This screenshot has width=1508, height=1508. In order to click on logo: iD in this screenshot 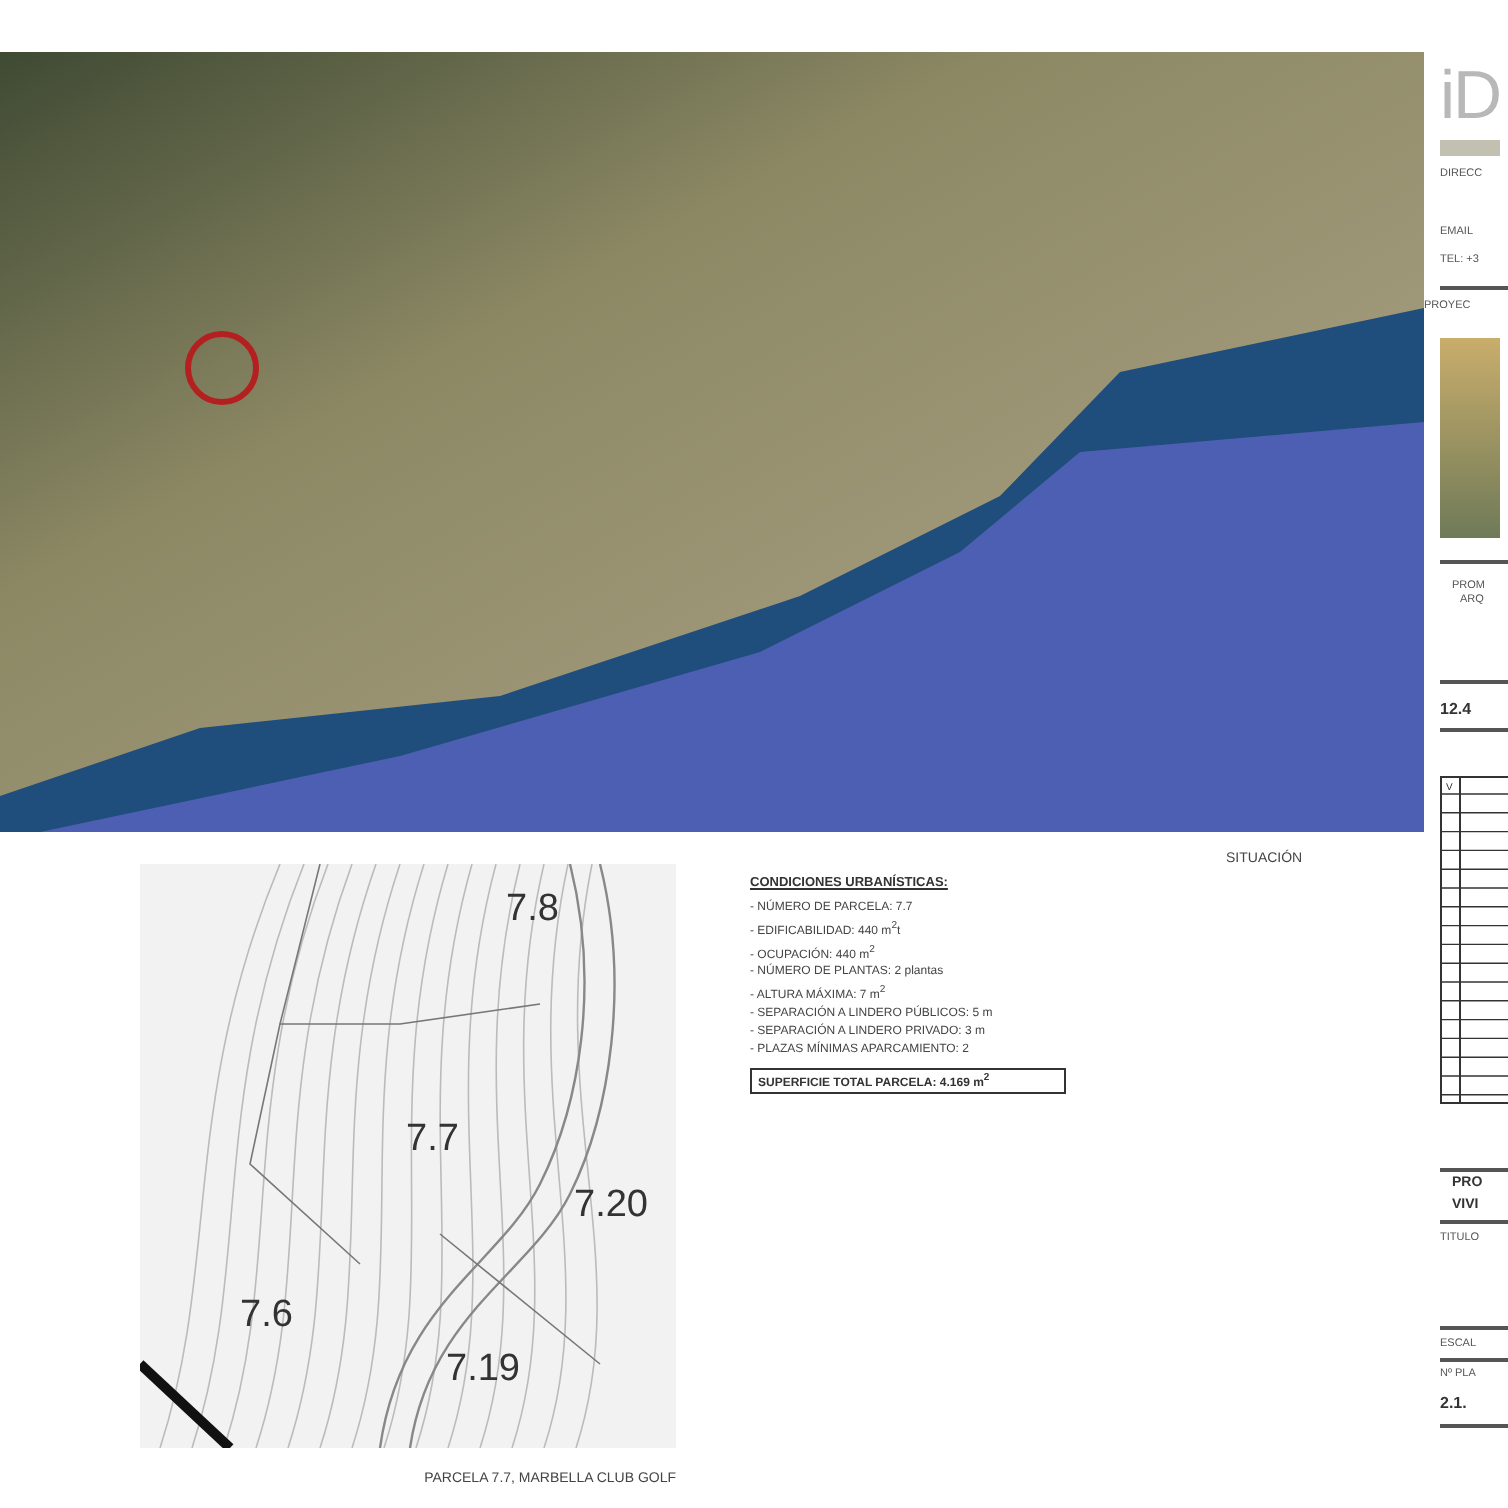, I will do `click(1470, 96)`.